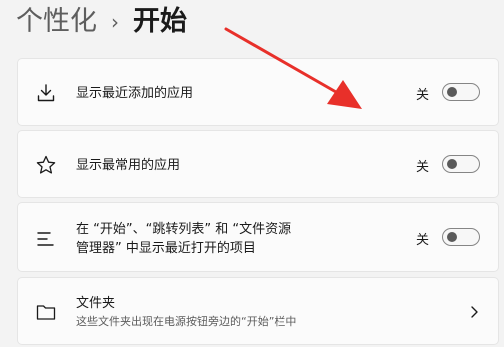  Describe the element at coordinates (461, 237) in the screenshot. I see `recently-opened-toggle` at that location.